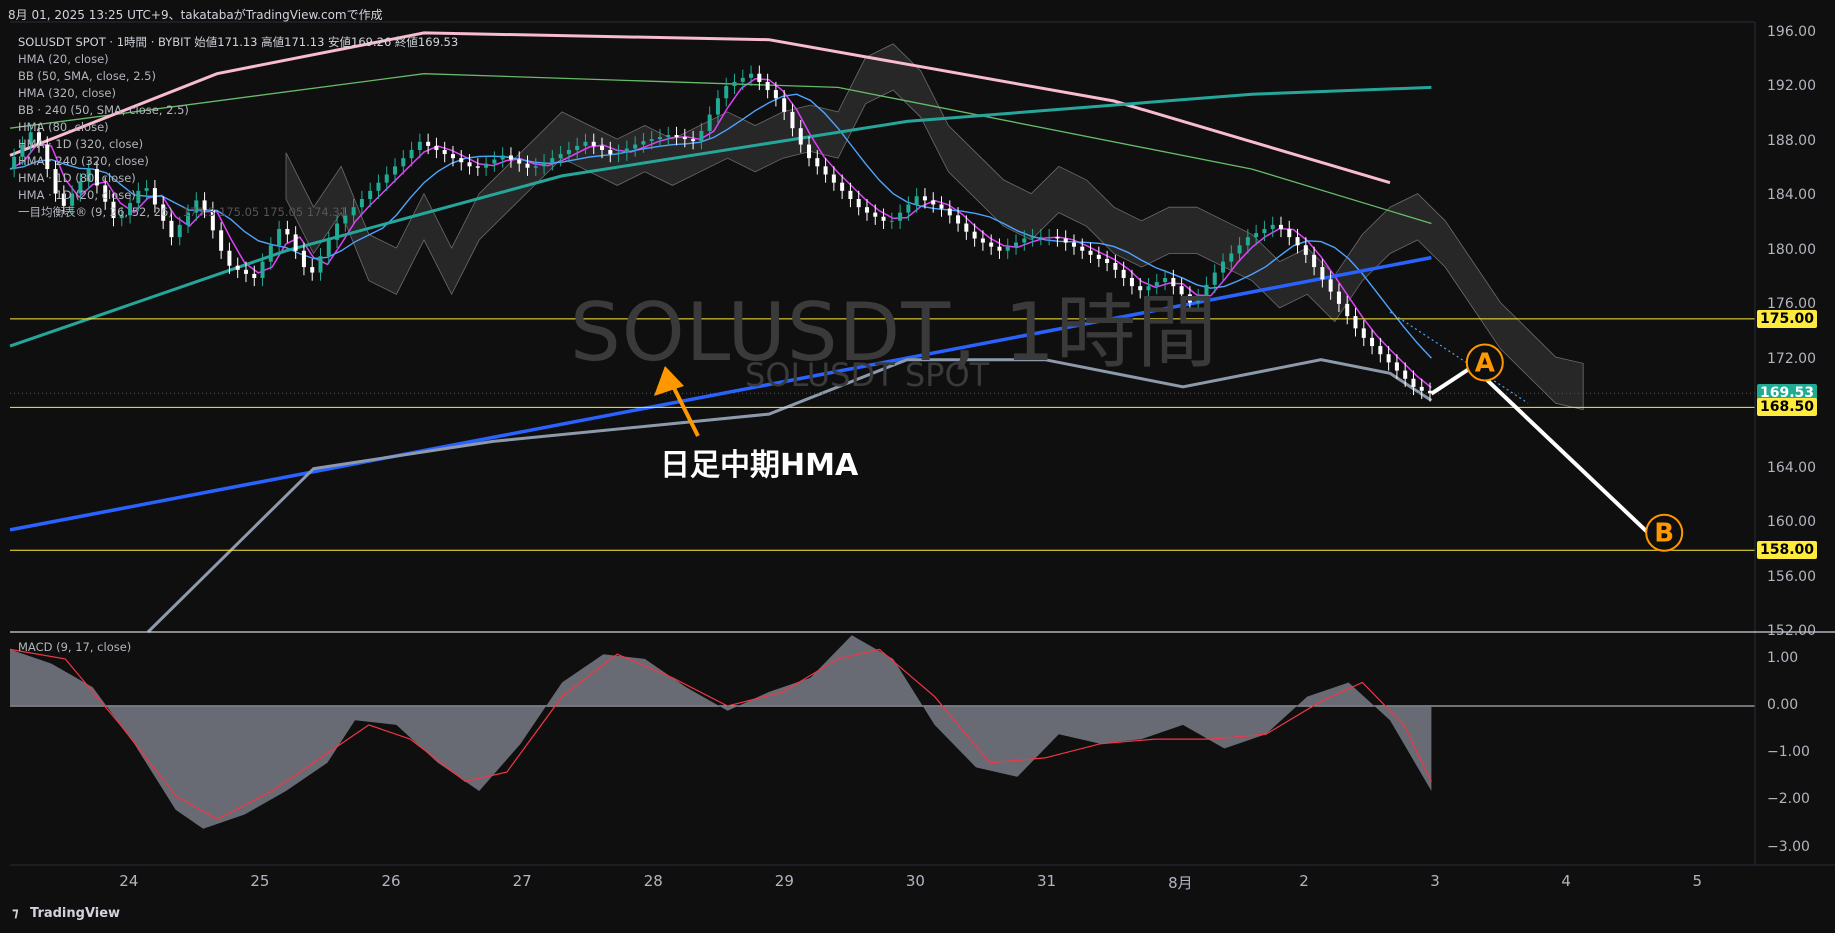 The width and height of the screenshot is (1835, 933). I want to click on macd-tick-label: −2.00, so click(1788, 799).